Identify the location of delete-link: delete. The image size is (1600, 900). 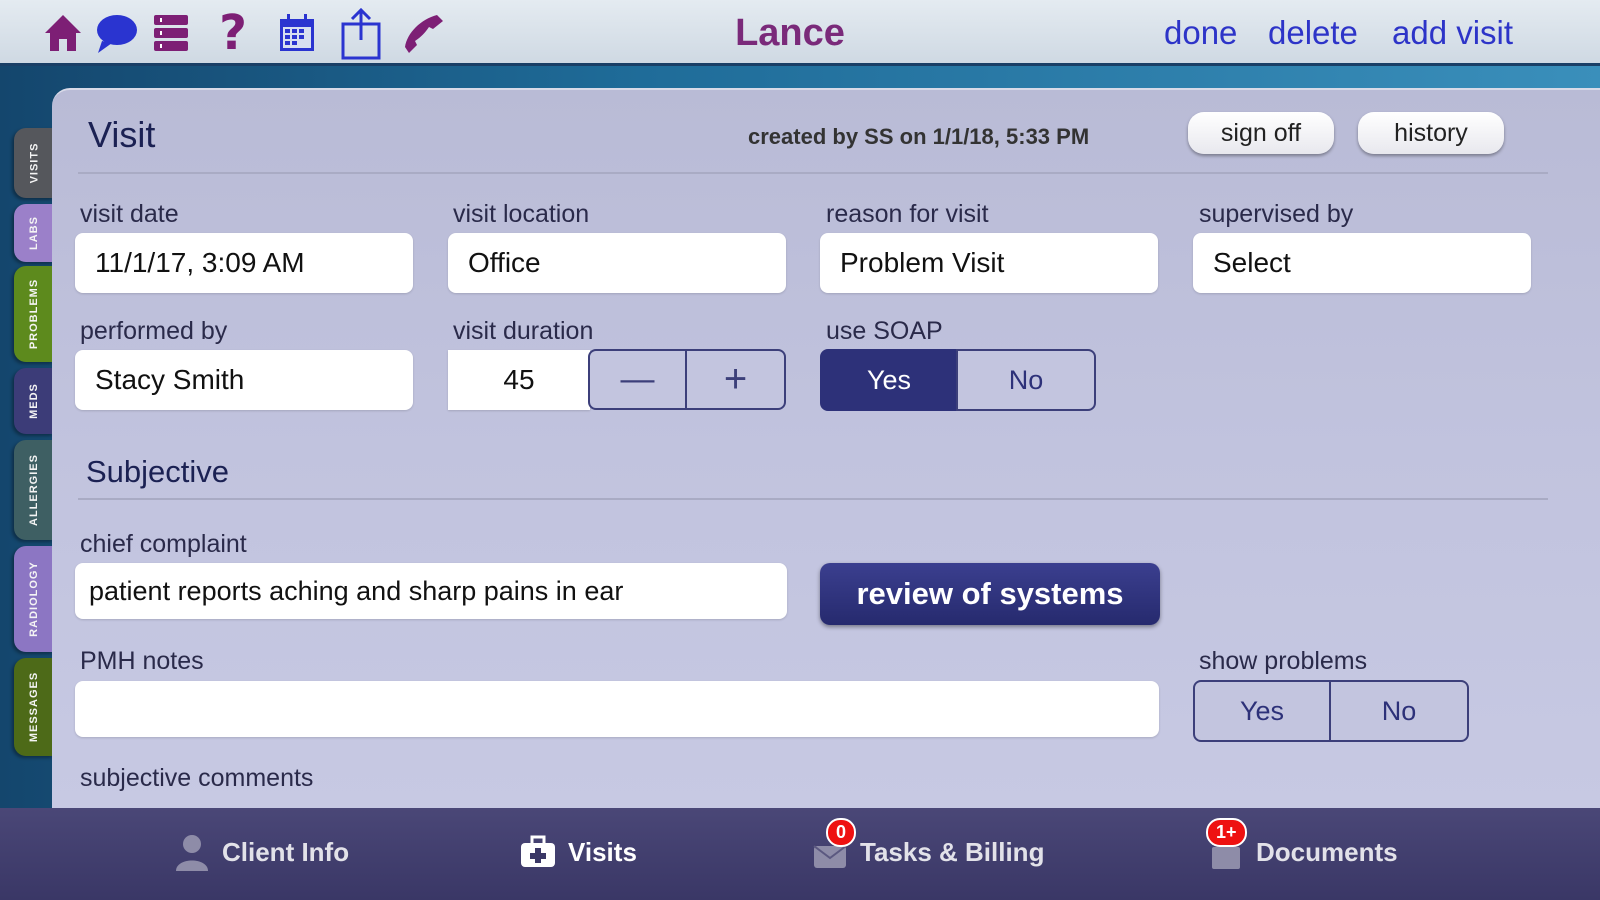
(1313, 33).